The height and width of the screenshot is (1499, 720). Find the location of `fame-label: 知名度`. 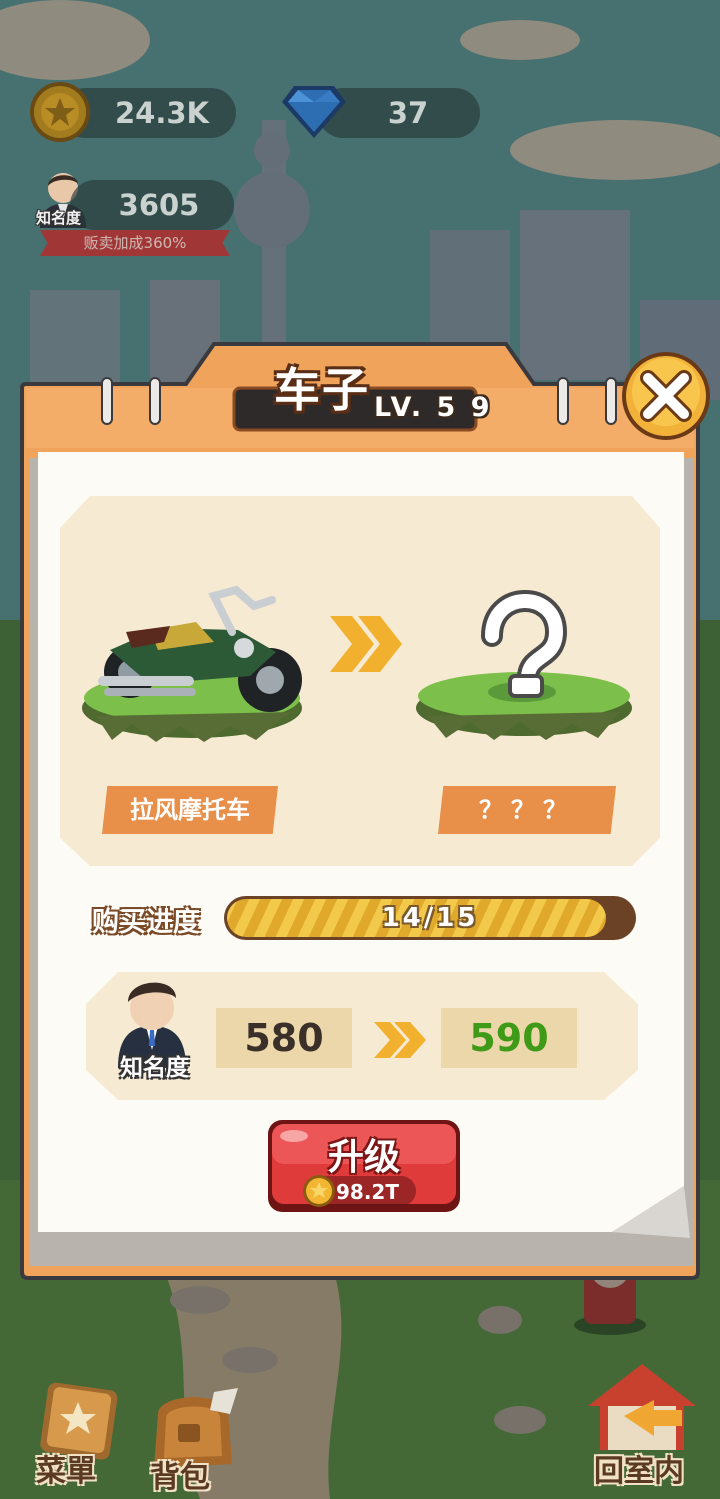

fame-label: 知名度 is located at coordinates (154, 1068).